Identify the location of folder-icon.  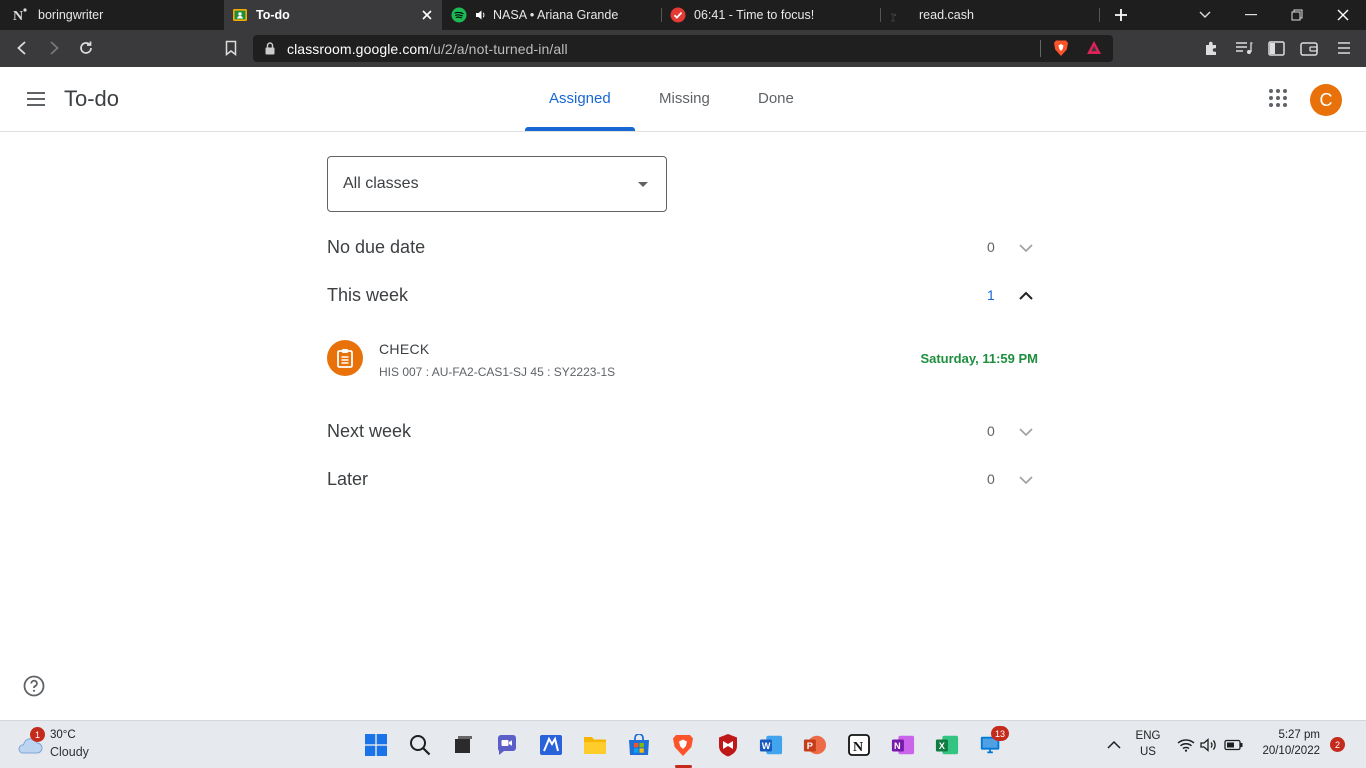
(595, 745).